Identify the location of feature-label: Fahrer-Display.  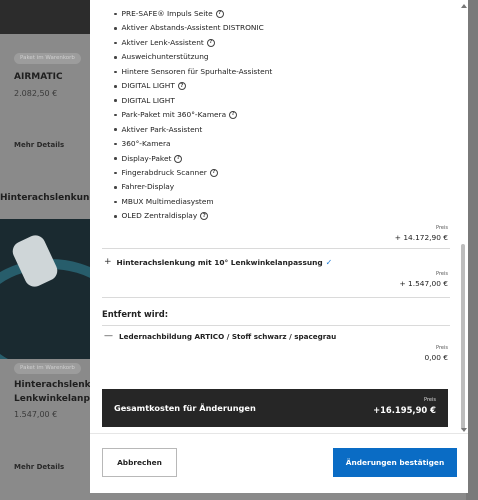
(148, 187).